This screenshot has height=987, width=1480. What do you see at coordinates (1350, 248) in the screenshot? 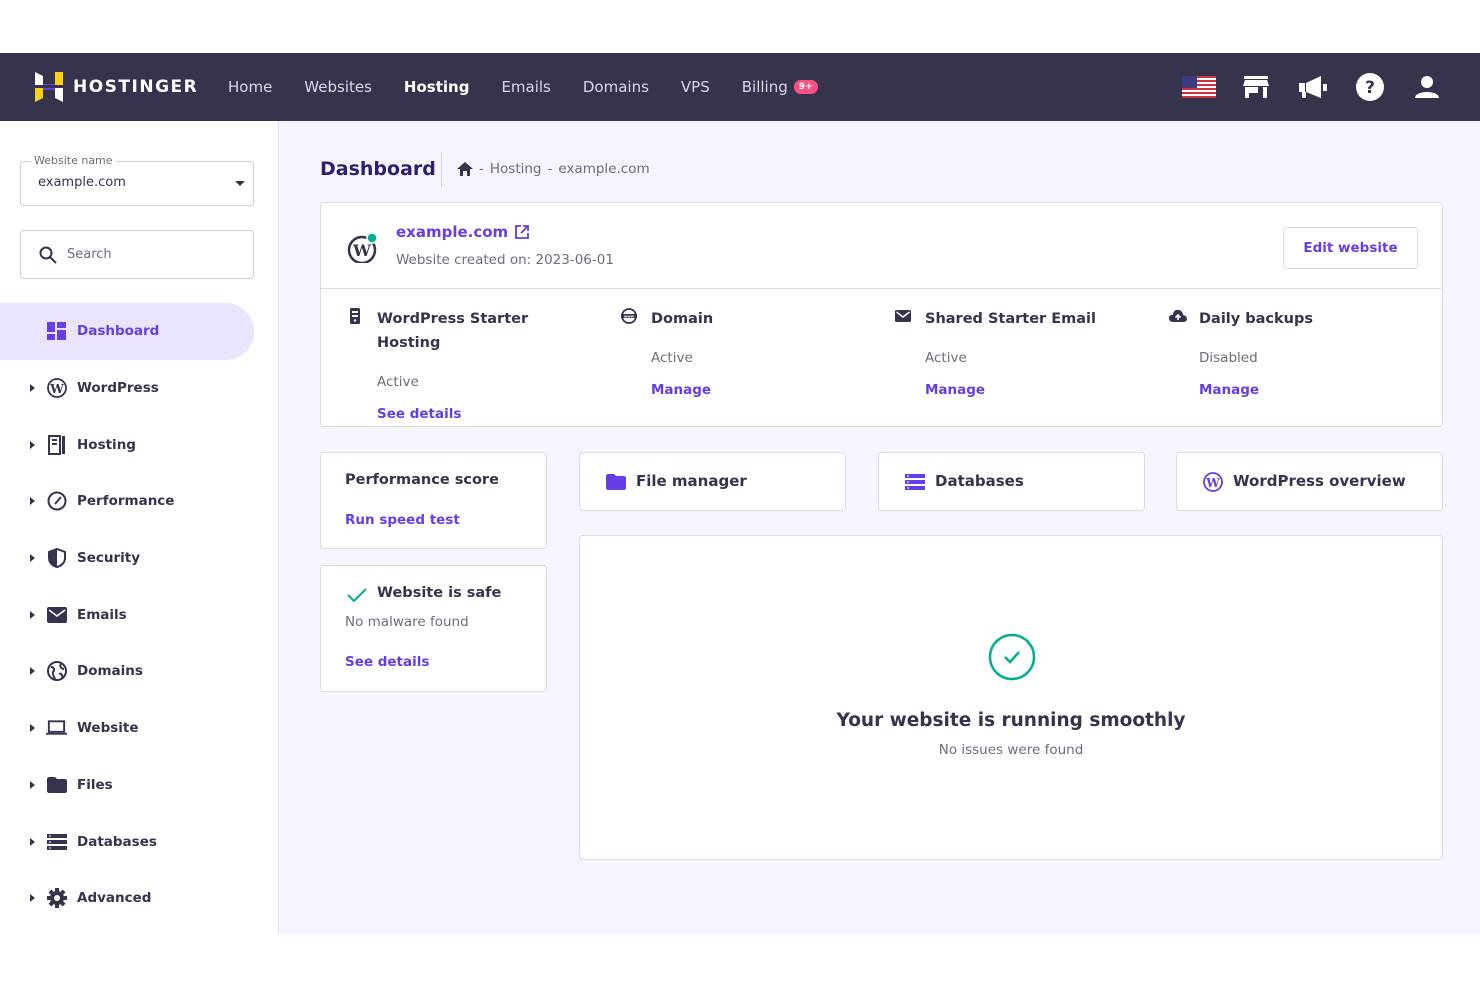
I see `edit-website-button: Edit website` at bounding box center [1350, 248].